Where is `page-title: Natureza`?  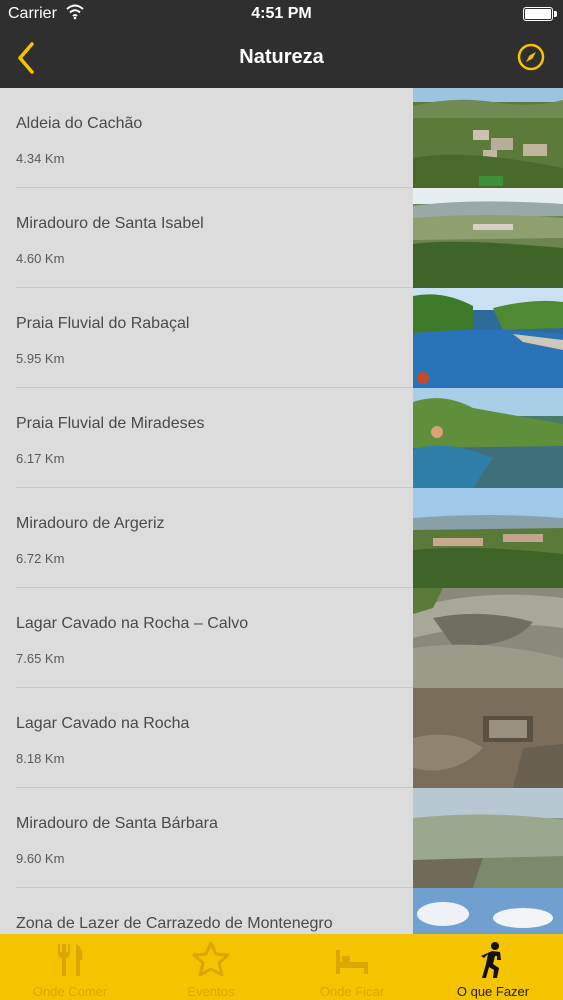 page-title: Natureza is located at coordinates (281, 57).